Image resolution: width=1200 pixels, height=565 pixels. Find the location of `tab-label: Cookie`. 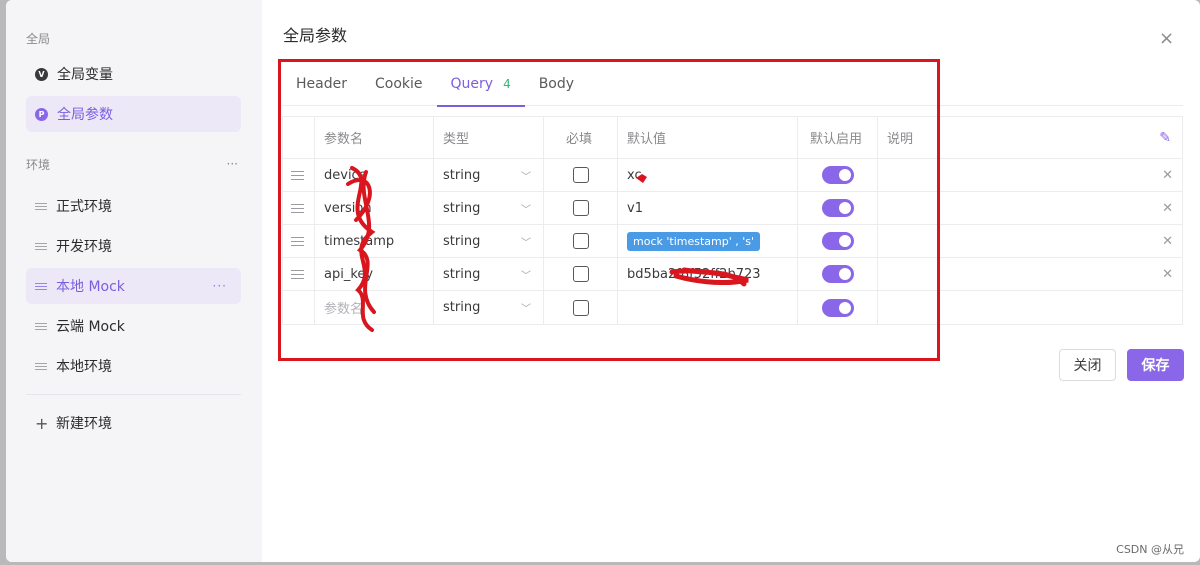

tab-label: Cookie is located at coordinates (398, 84).